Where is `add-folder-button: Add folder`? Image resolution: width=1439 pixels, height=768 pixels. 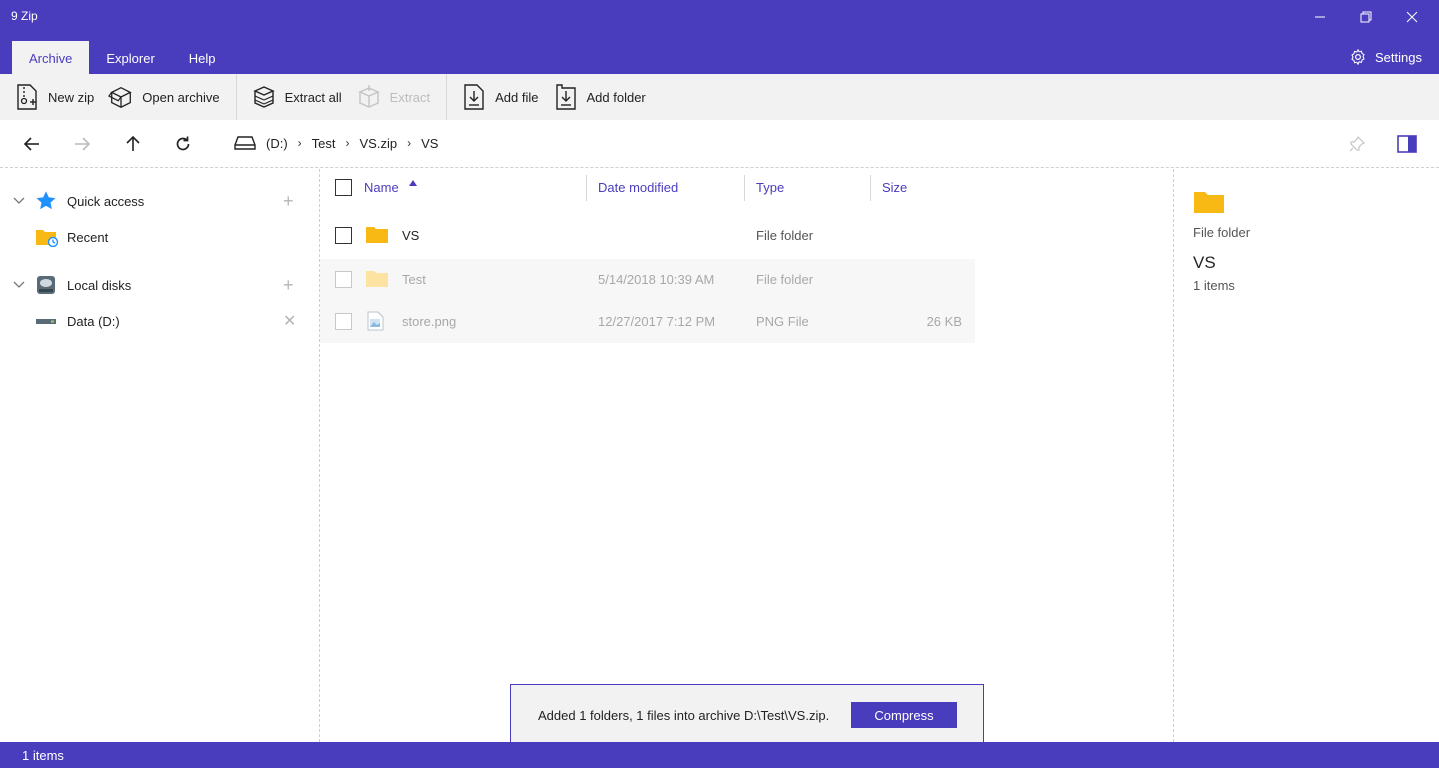 add-folder-button: Add folder is located at coordinates (606, 97).